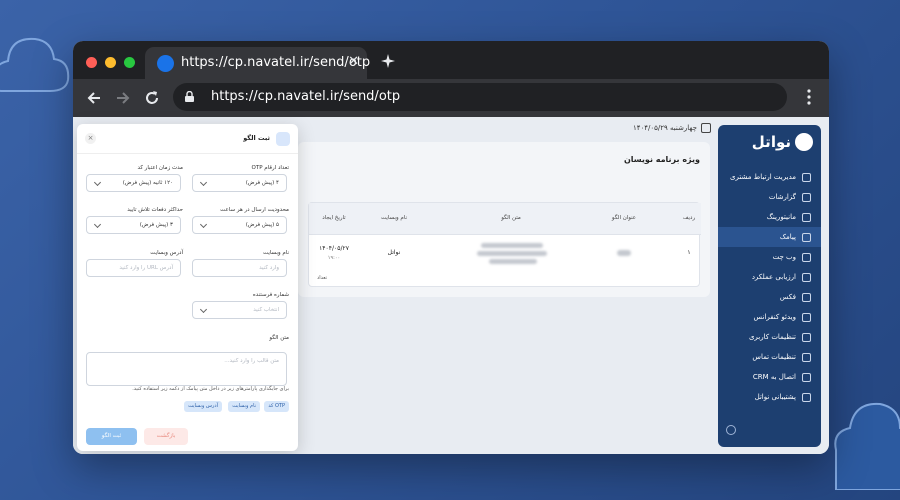  Describe the element at coordinates (774, 317) in the screenshot. I see `sidebar-item-label: ویدئو کنفرانس` at that location.